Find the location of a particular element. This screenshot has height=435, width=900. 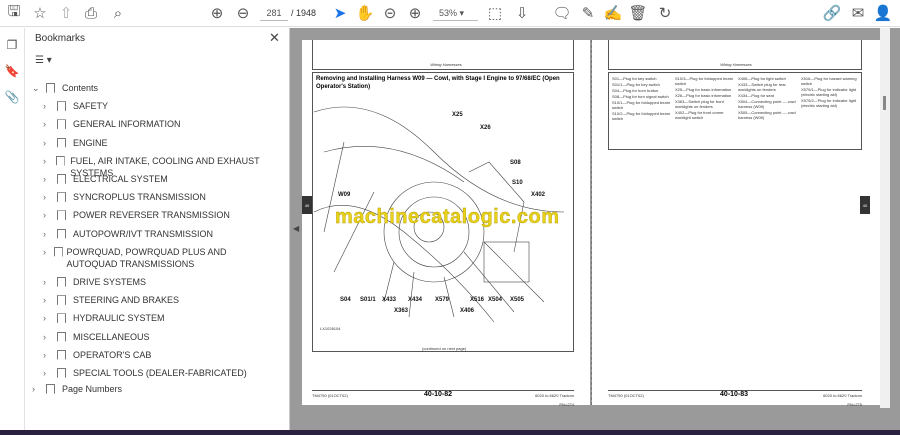

select-cursor-icon: ➤ is located at coordinates (340, 13).